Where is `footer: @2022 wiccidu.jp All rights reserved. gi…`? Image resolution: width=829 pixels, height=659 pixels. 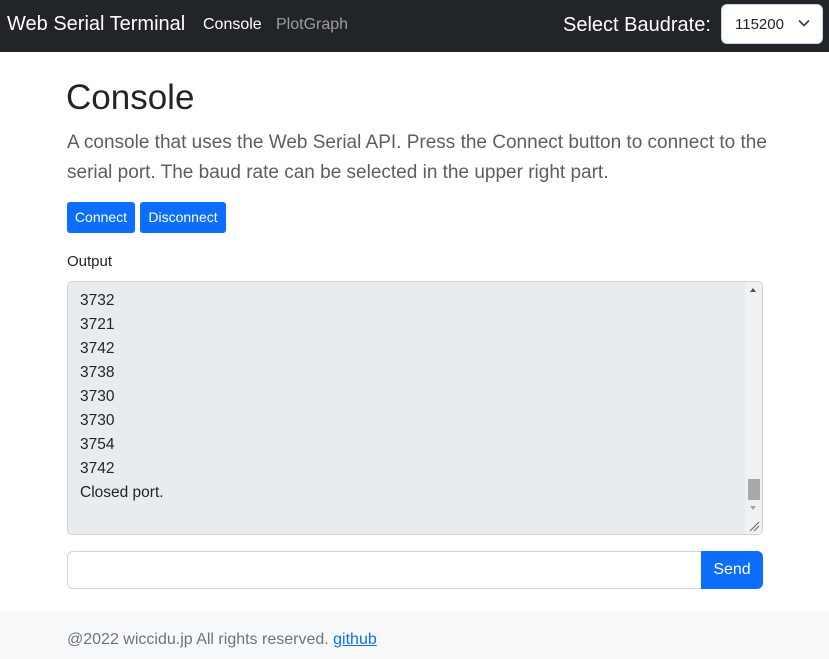
footer: @2022 wiccidu.jp All rights reserved. gi… is located at coordinates (414, 635).